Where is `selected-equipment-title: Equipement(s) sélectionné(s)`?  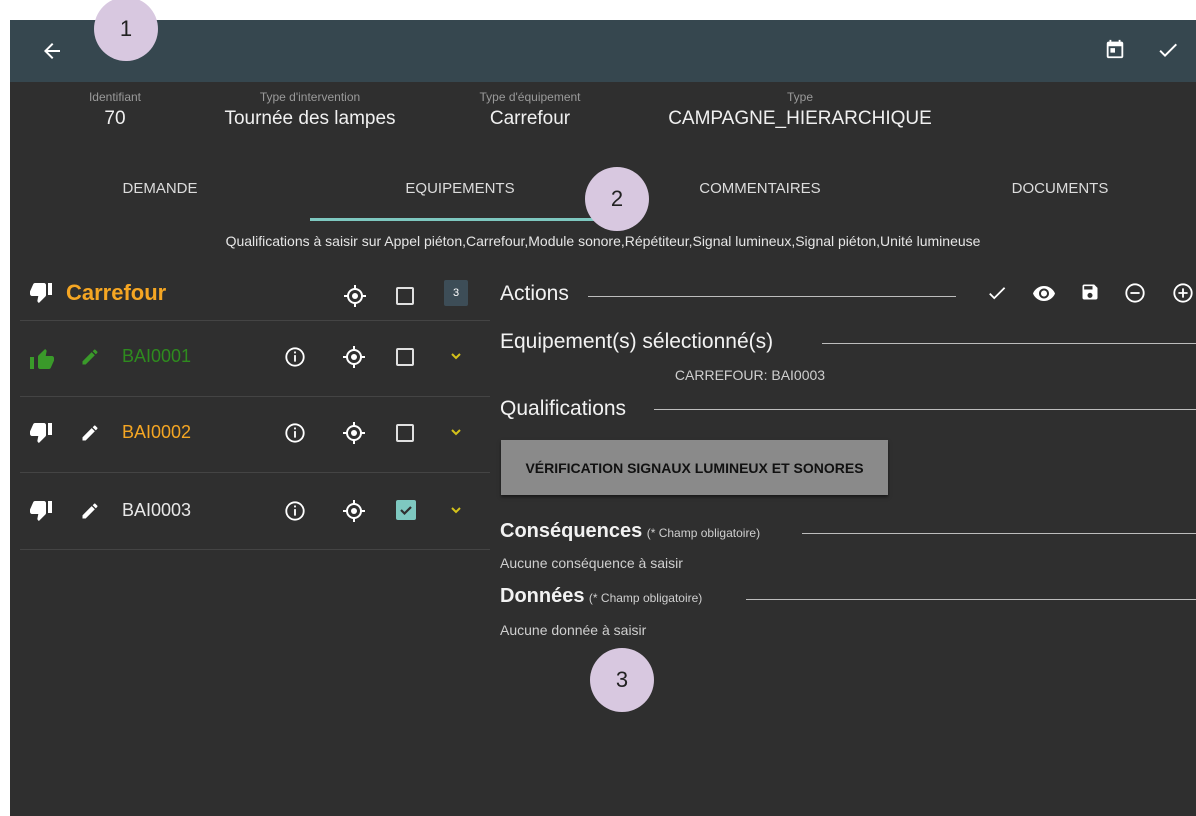 selected-equipment-title: Equipement(s) sélectionné(s) is located at coordinates (637, 341).